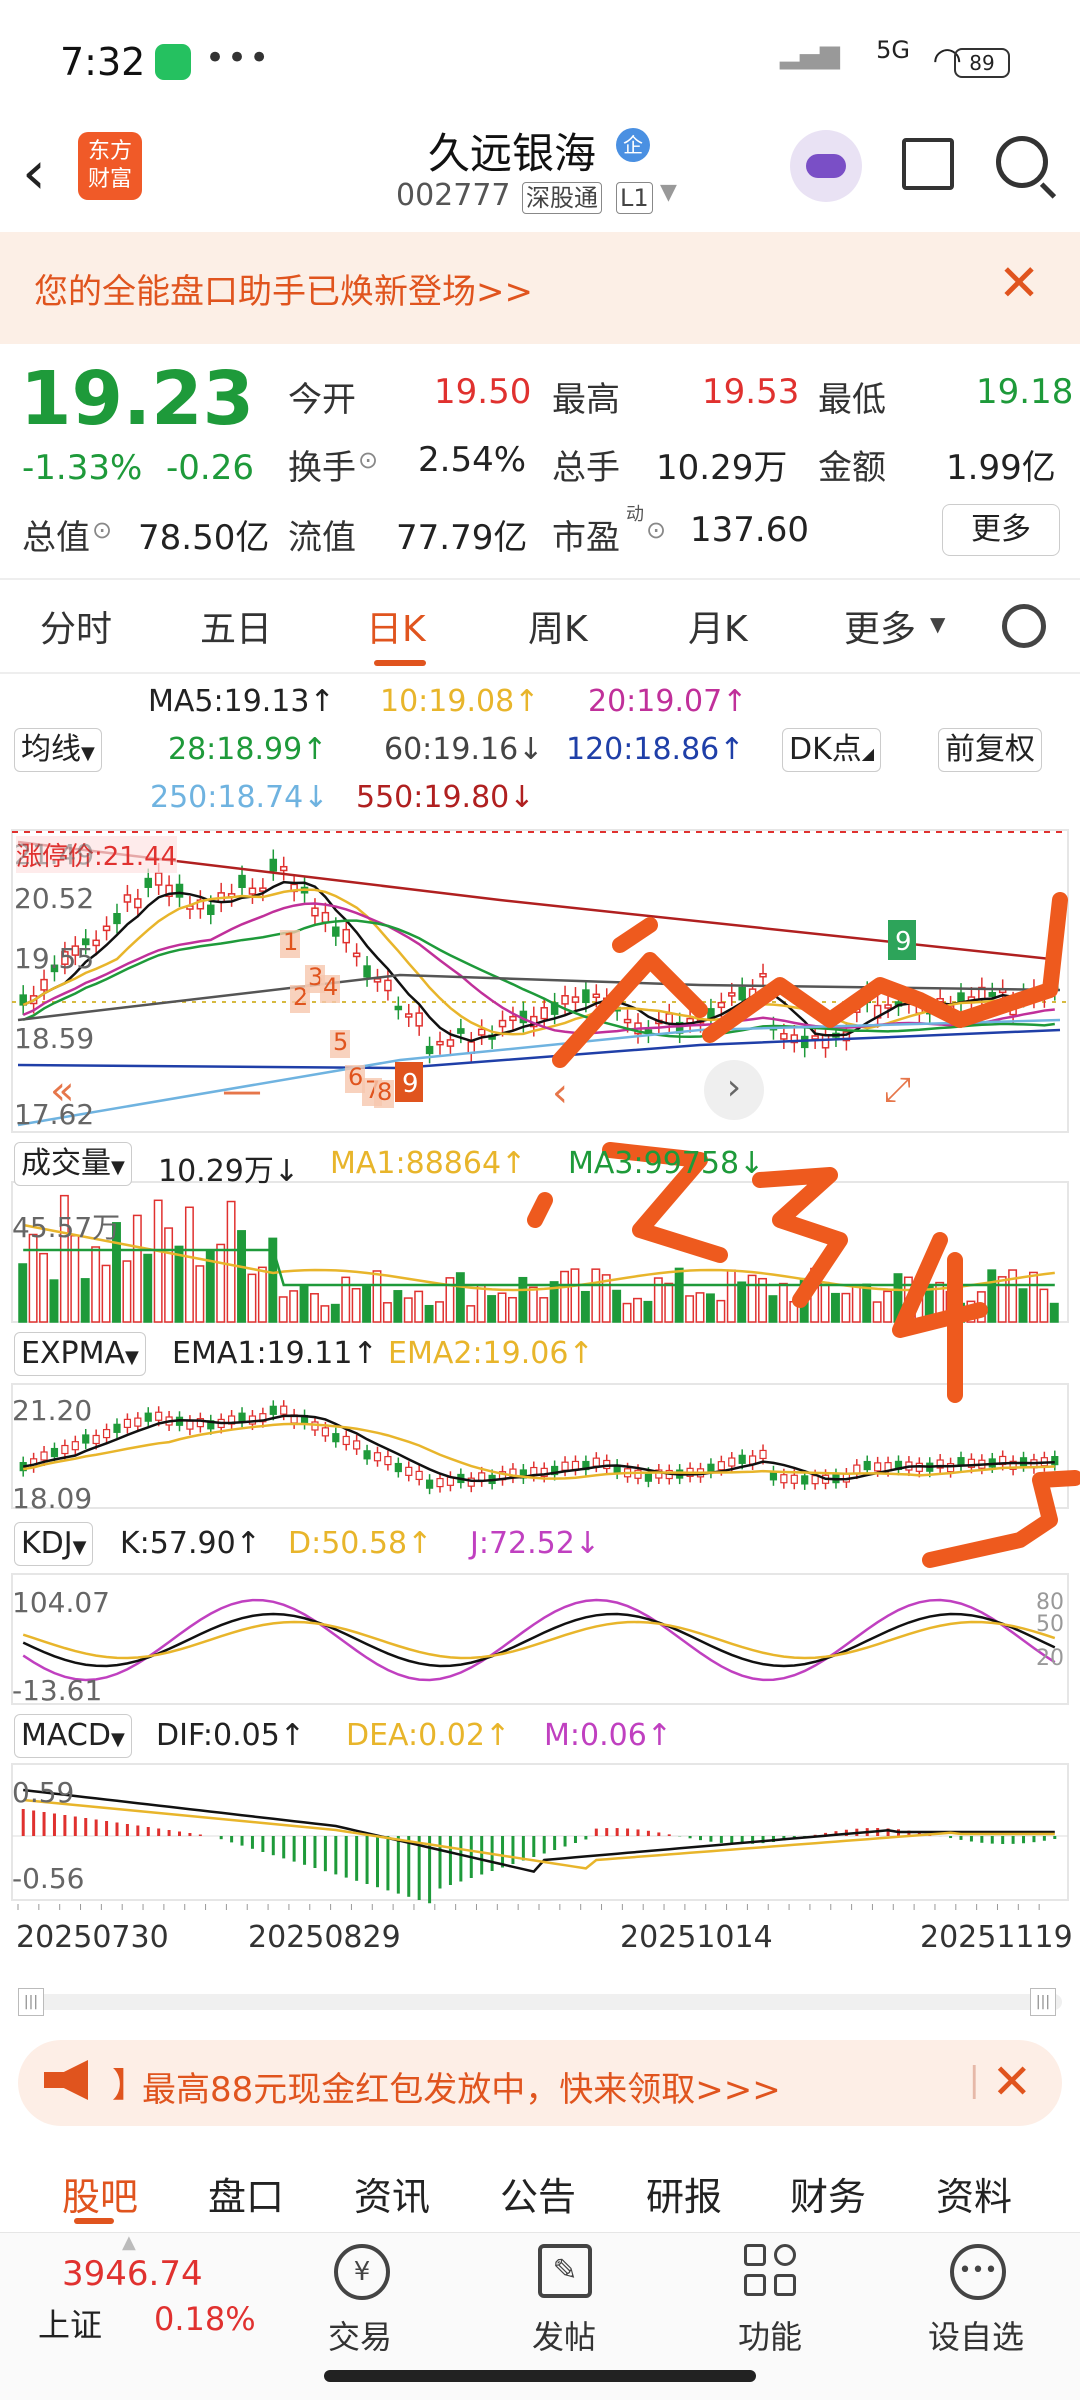 This screenshot has width=1080, height=2400. I want to click on tab-more: 更多, so click(880, 626).